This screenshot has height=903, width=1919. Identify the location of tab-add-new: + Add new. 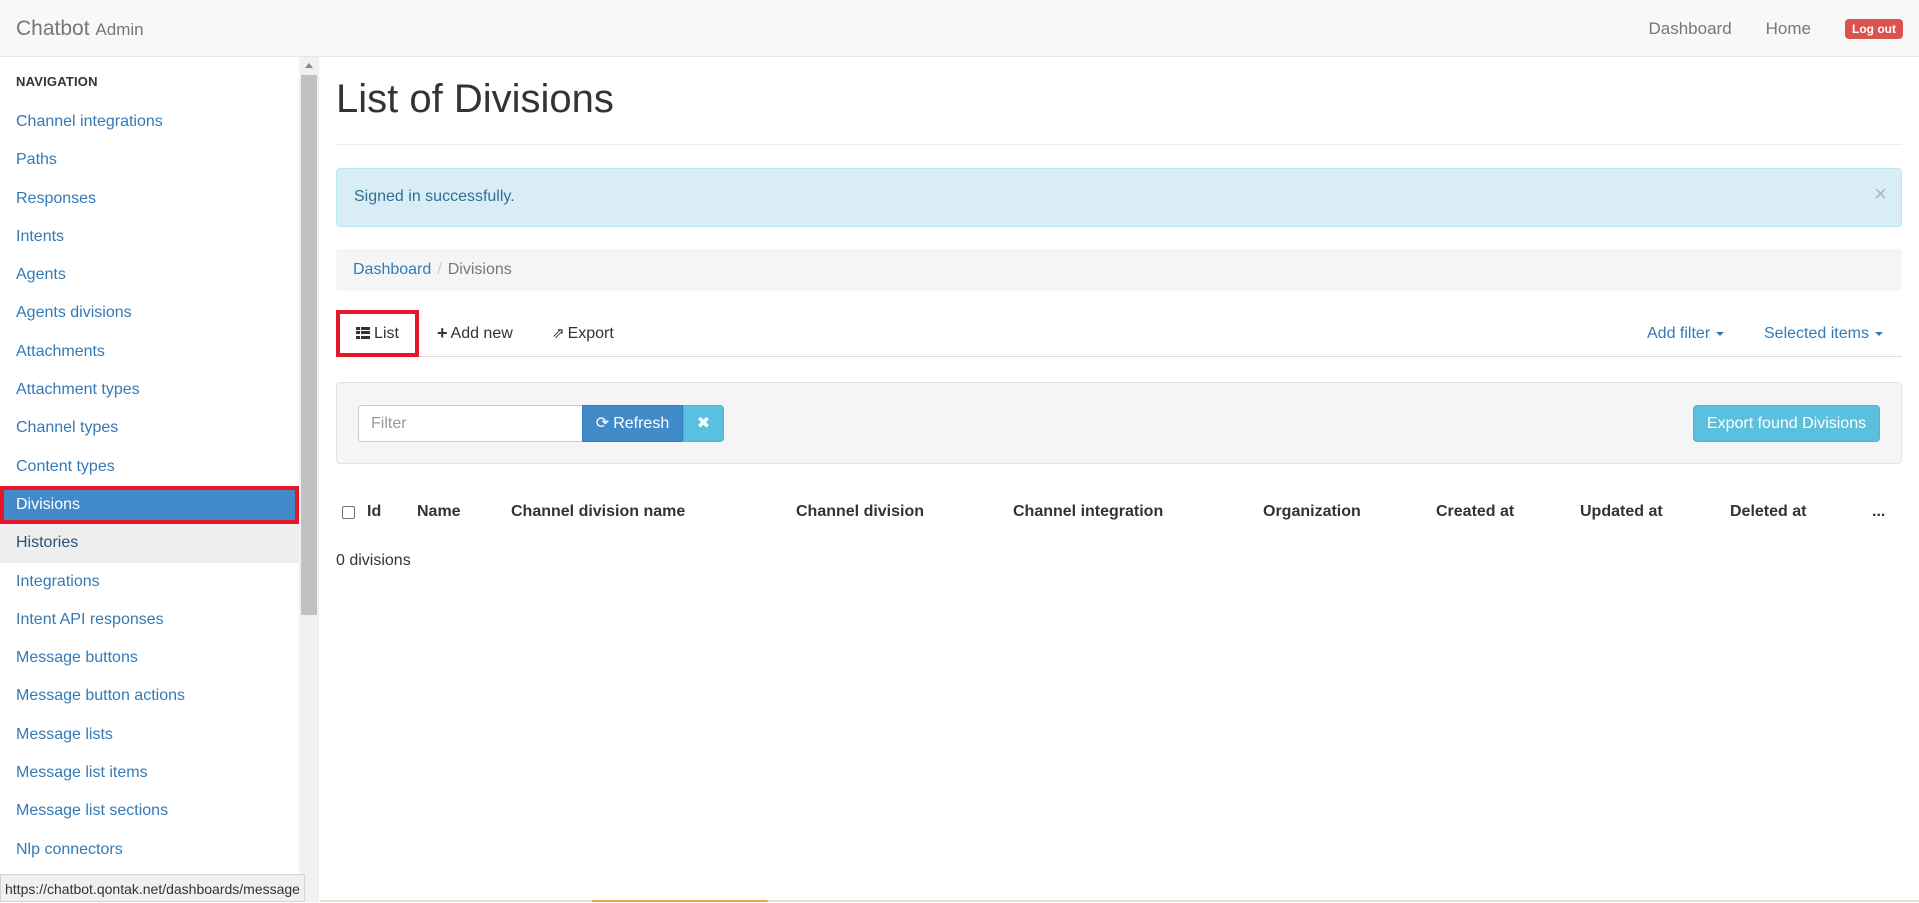
(475, 333).